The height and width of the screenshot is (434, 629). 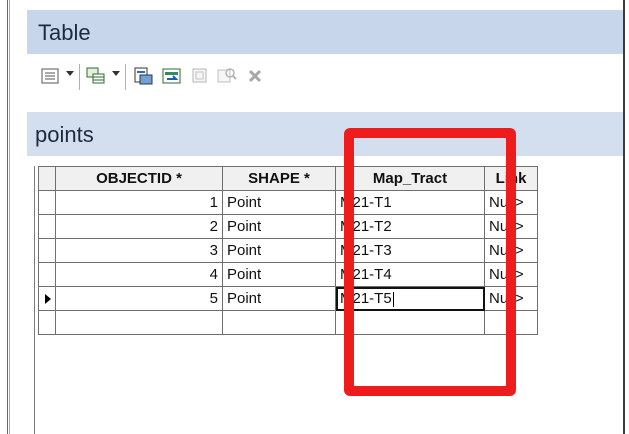 I want to click on grid-left-border, so click(x=34, y=300).